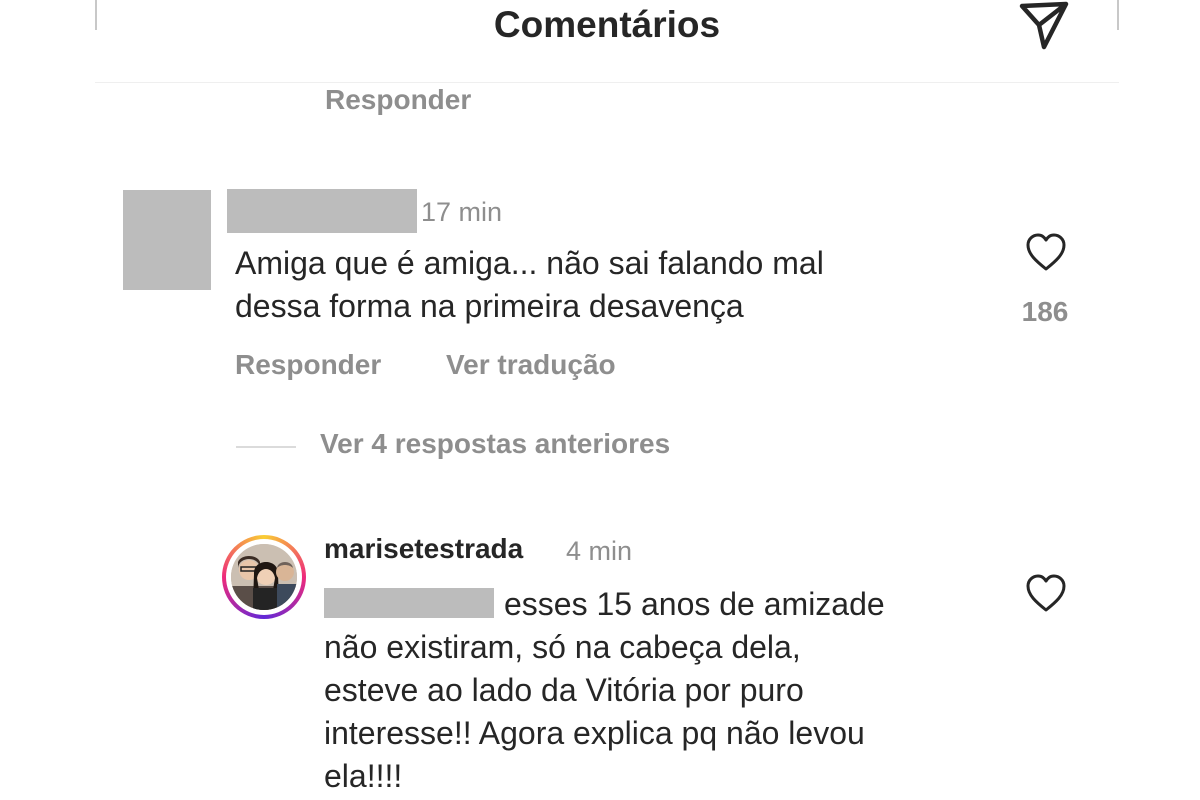  Describe the element at coordinates (266, 447) in the screenshot. I see `replies-divider` at that location.